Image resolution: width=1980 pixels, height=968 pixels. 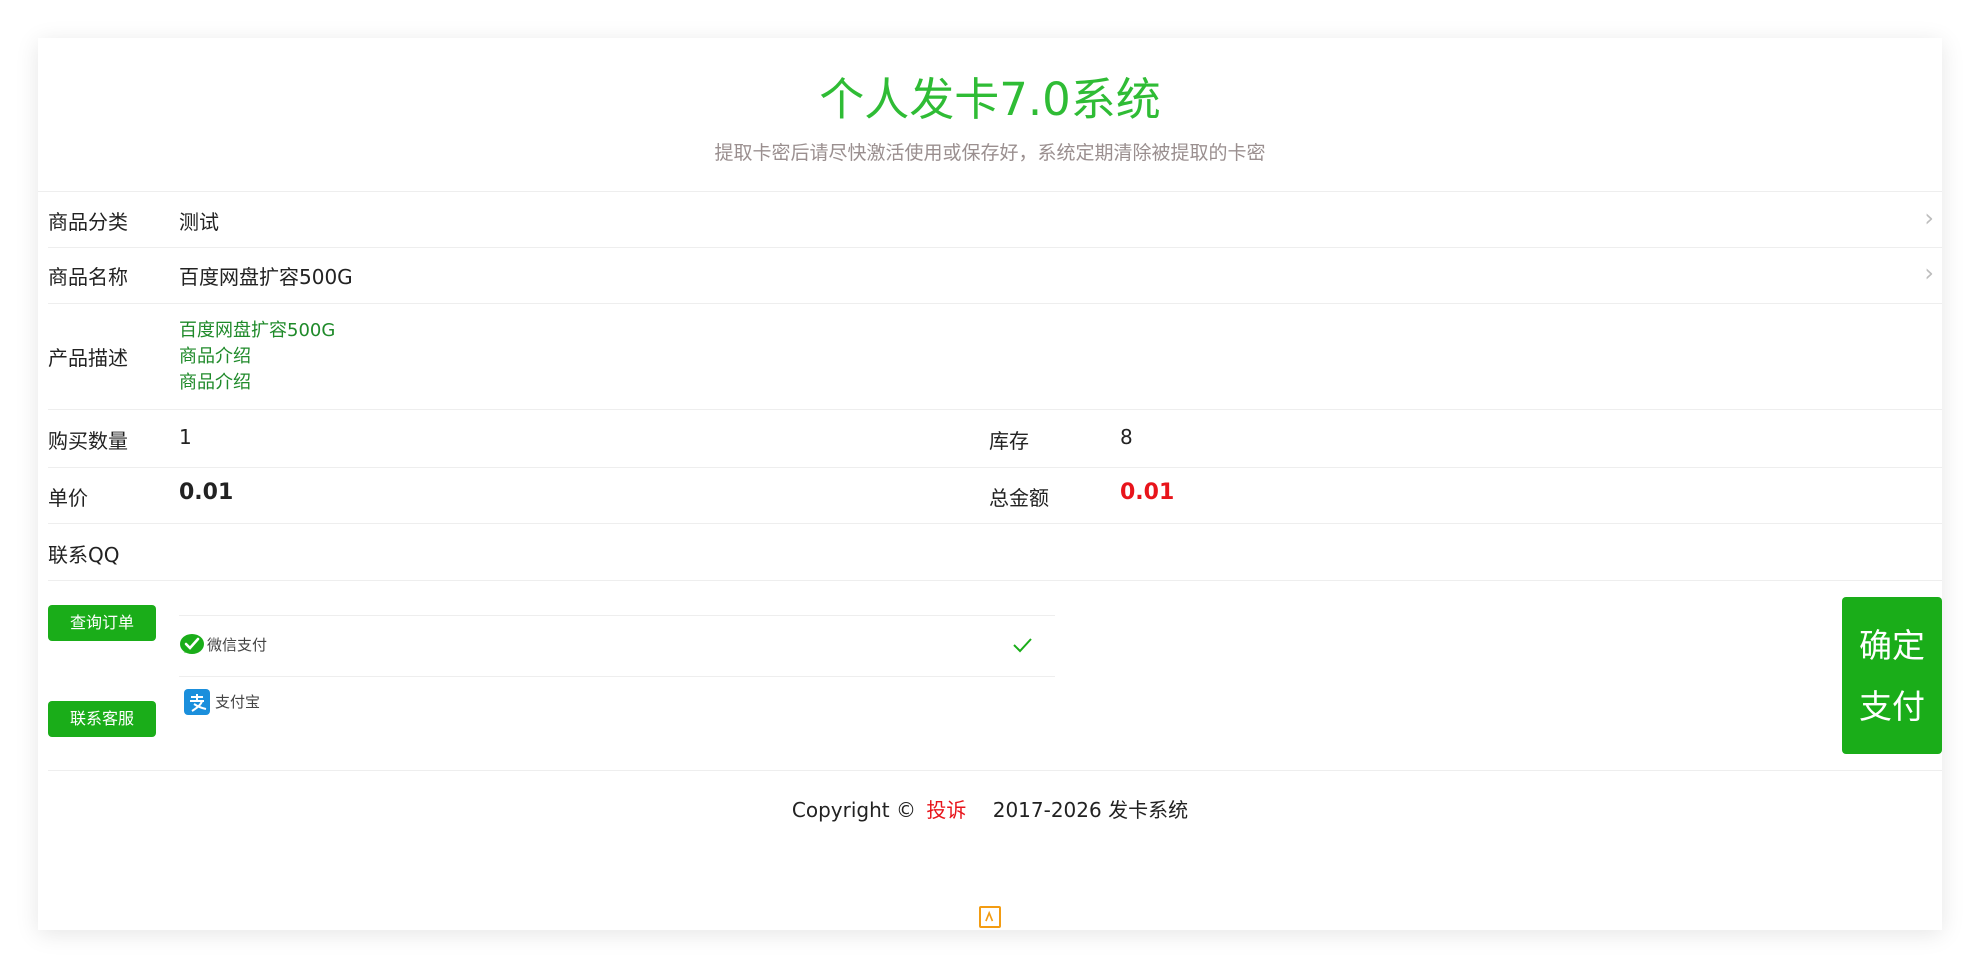 What do you see at coordinates (102, 623) in the screenshot?
I see `query-order-button: 查询订单` at bounding box center [102, 623].